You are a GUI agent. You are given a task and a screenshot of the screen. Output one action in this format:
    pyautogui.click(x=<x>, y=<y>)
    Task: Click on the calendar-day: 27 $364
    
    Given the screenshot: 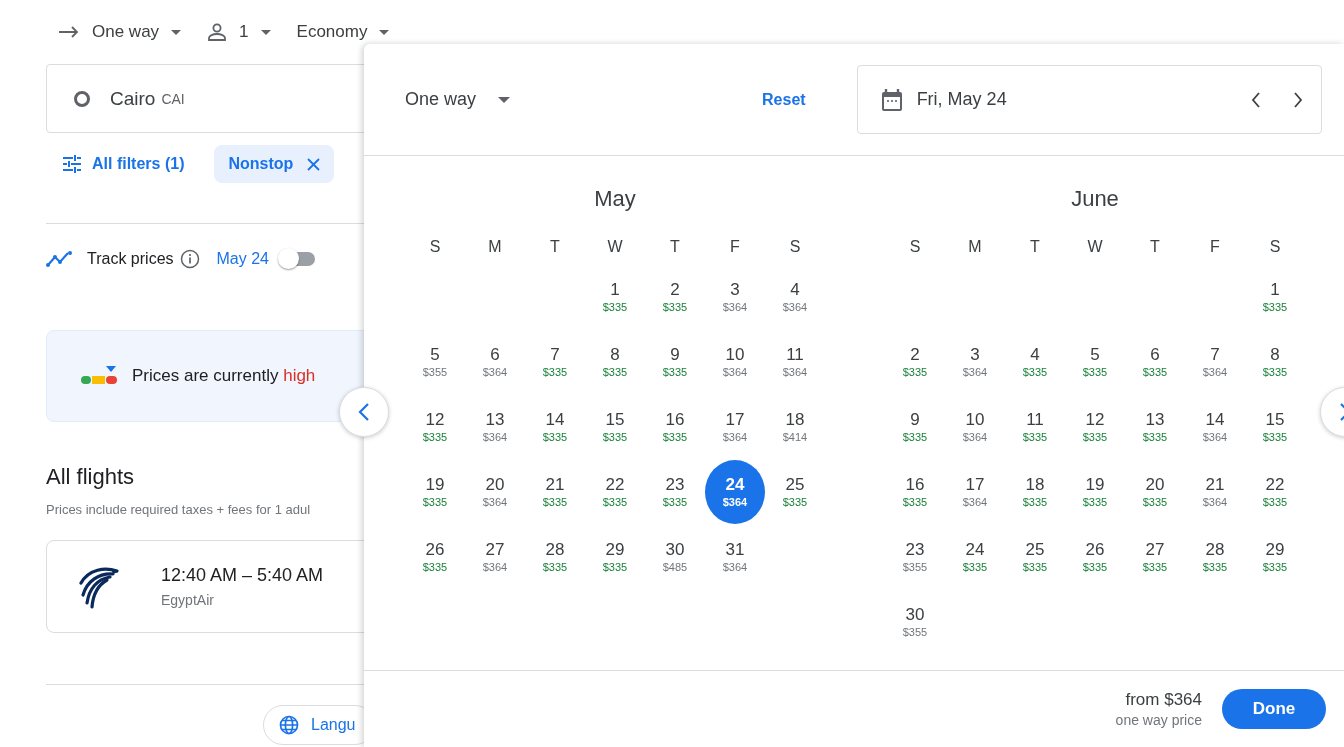 What is the action you would take?
    pyautogui.click(x=495, y=556)
    